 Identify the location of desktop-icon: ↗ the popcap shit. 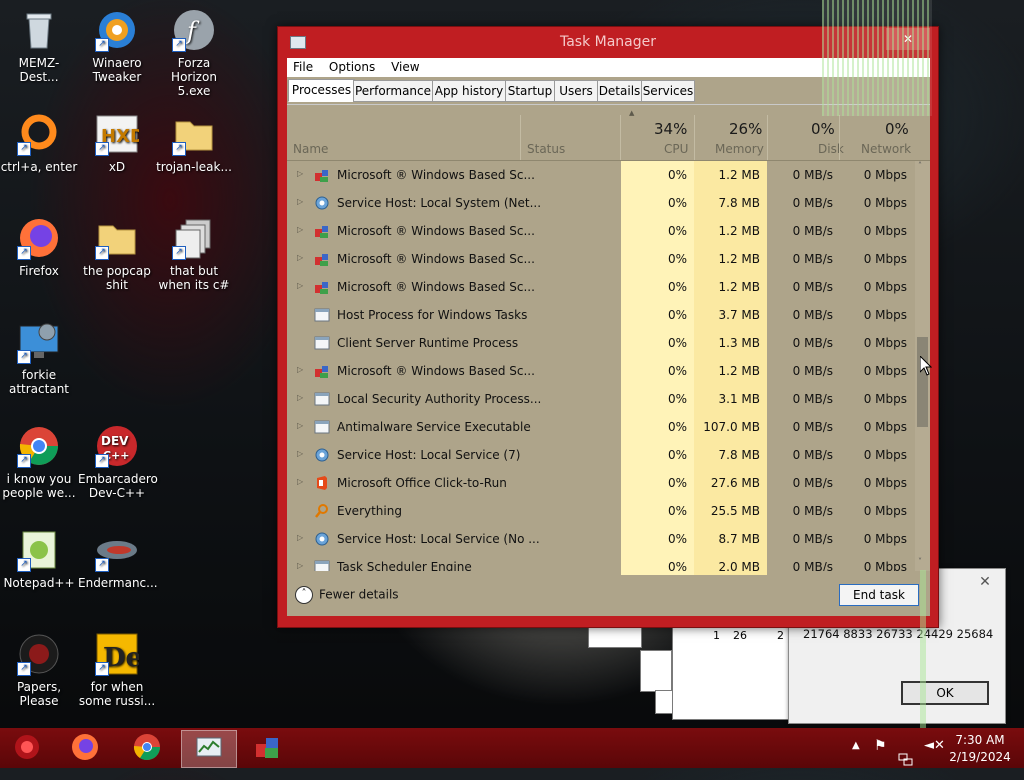
(117, 254).